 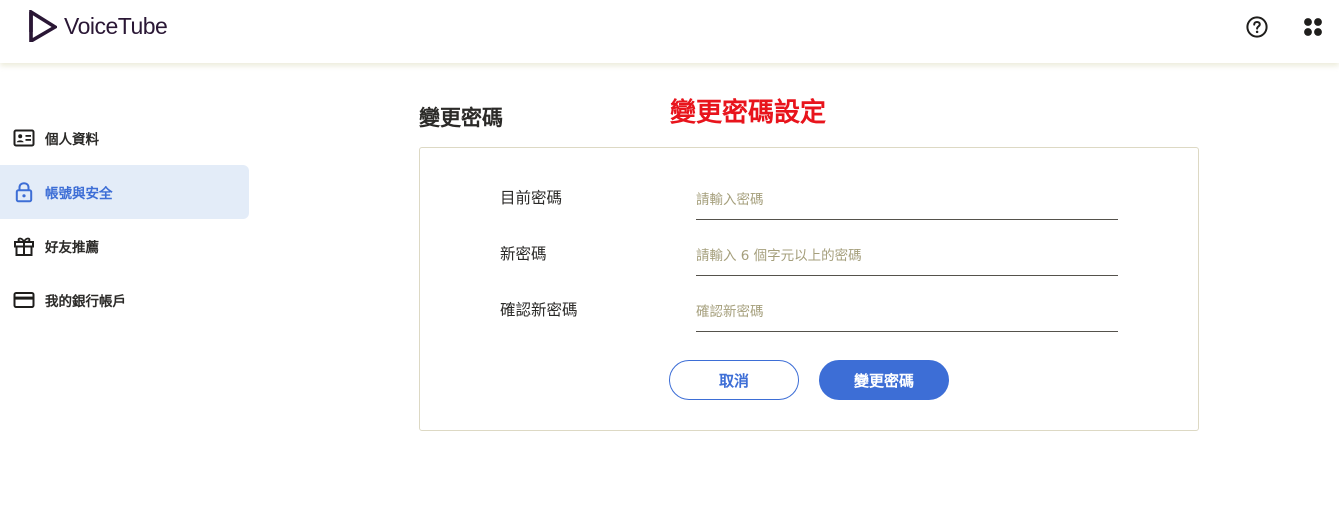 I want to click on sidebar-item-label: 好友推薦, so click(x=72, y=248).